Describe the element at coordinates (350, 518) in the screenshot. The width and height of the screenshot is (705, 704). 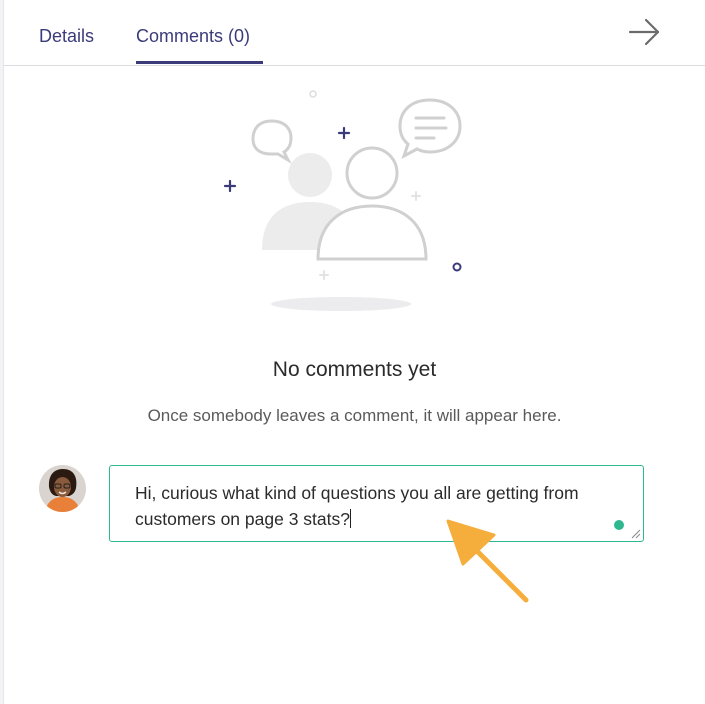
I see `text-caret` at that location.